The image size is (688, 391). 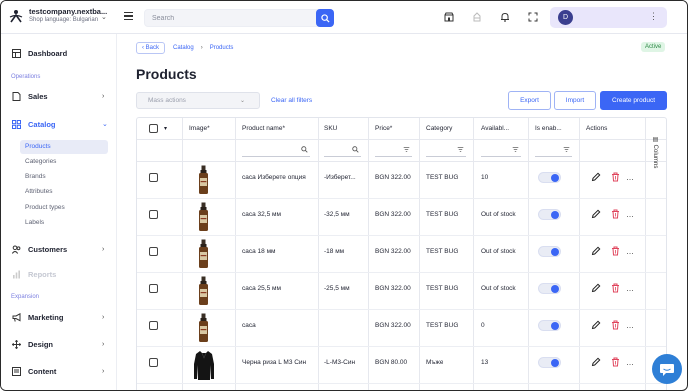 What do you see at coordinates (325, 18) in the screenshot?
I see `search-button` at bounding box center [325, 18].